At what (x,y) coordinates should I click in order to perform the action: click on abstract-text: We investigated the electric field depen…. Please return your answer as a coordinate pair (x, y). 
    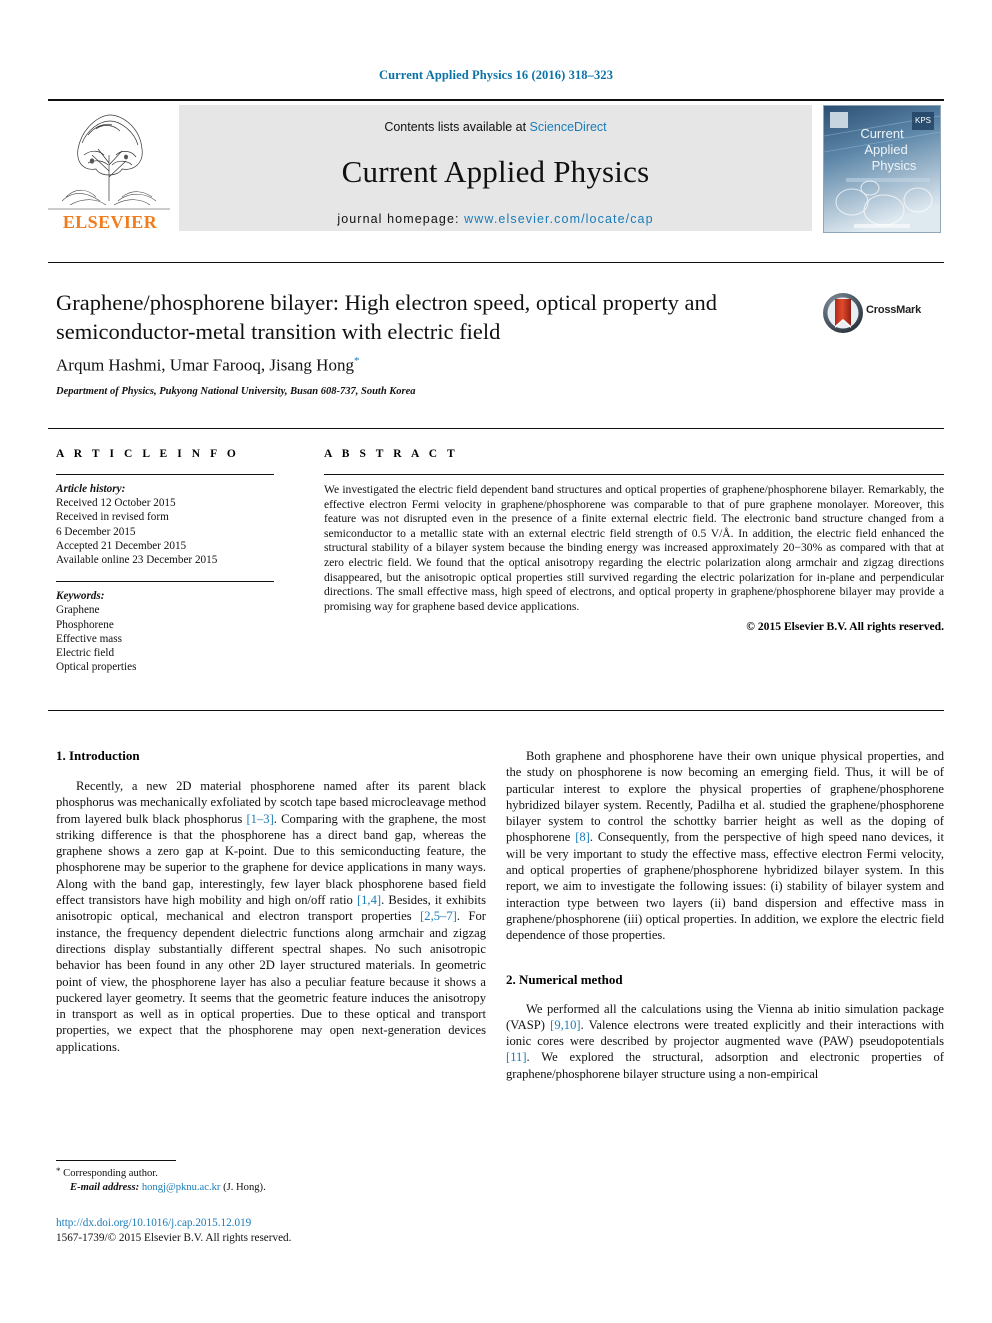
    Looking at the image, I should click on (634, 548).